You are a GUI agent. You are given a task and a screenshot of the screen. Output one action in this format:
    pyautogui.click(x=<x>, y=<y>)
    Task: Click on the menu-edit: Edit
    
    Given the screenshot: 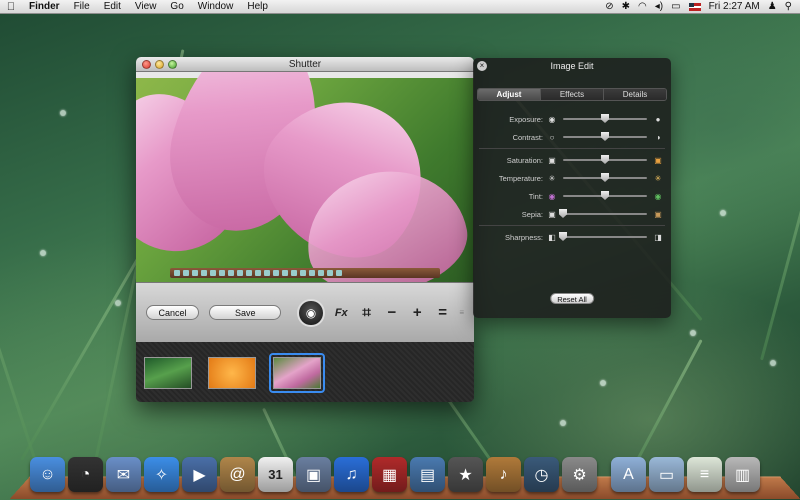 What is the action you would take?
    pyautogui.click(x=112, y=6)
    